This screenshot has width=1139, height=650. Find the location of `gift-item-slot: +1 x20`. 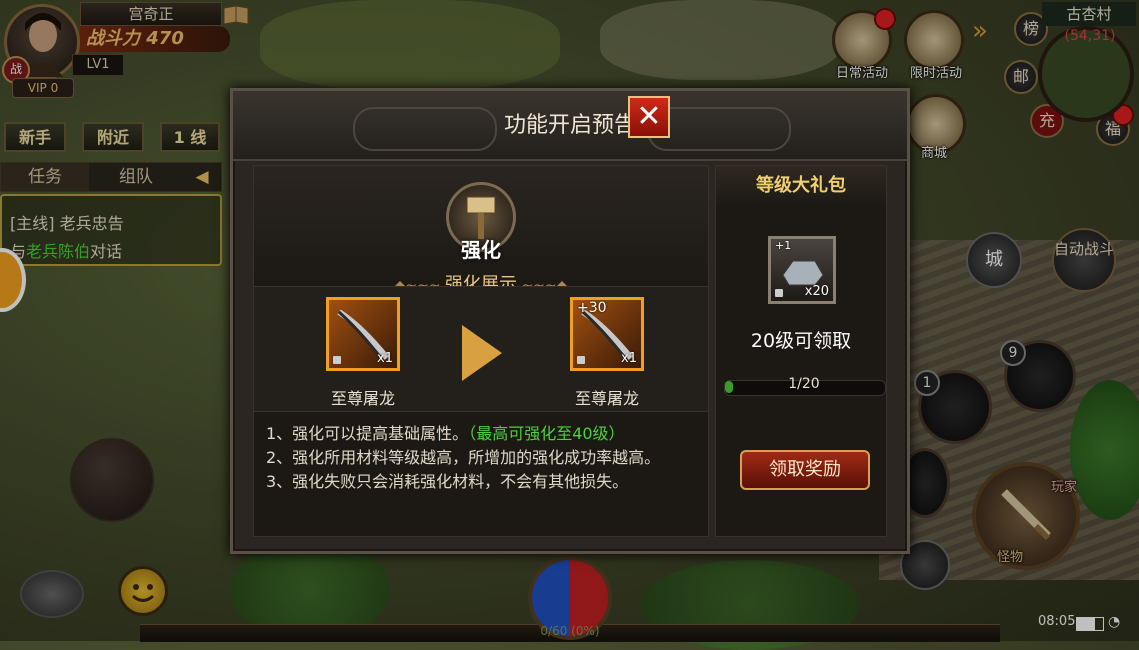

gift-item-slot: +1 x20 is located at coordinates (802, 270).